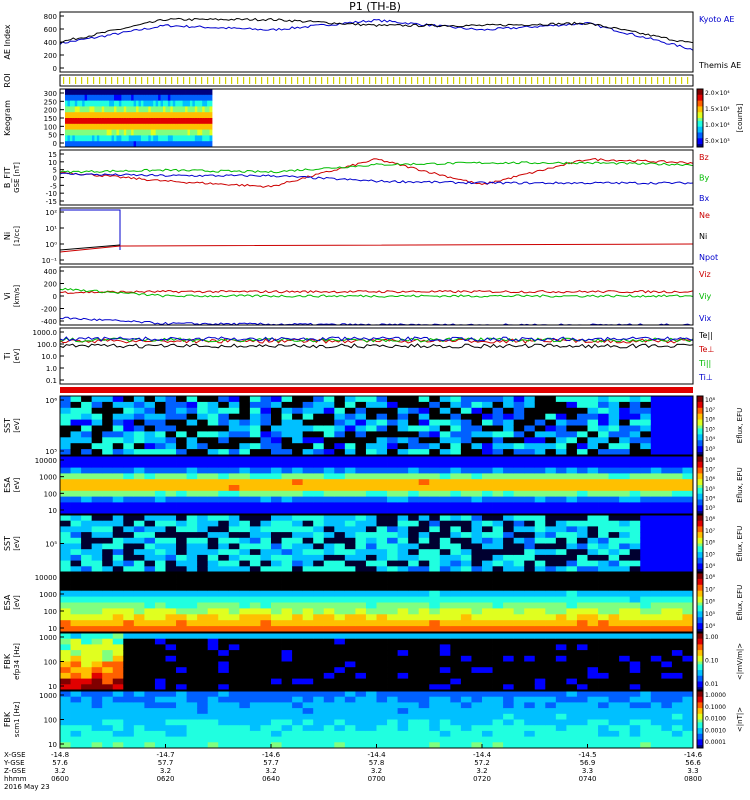 This screenshot has width=750, height=800. Describe the element at coordinates (705, 274) in the screenshot. I see `legend-velocity: Viz` at that location.